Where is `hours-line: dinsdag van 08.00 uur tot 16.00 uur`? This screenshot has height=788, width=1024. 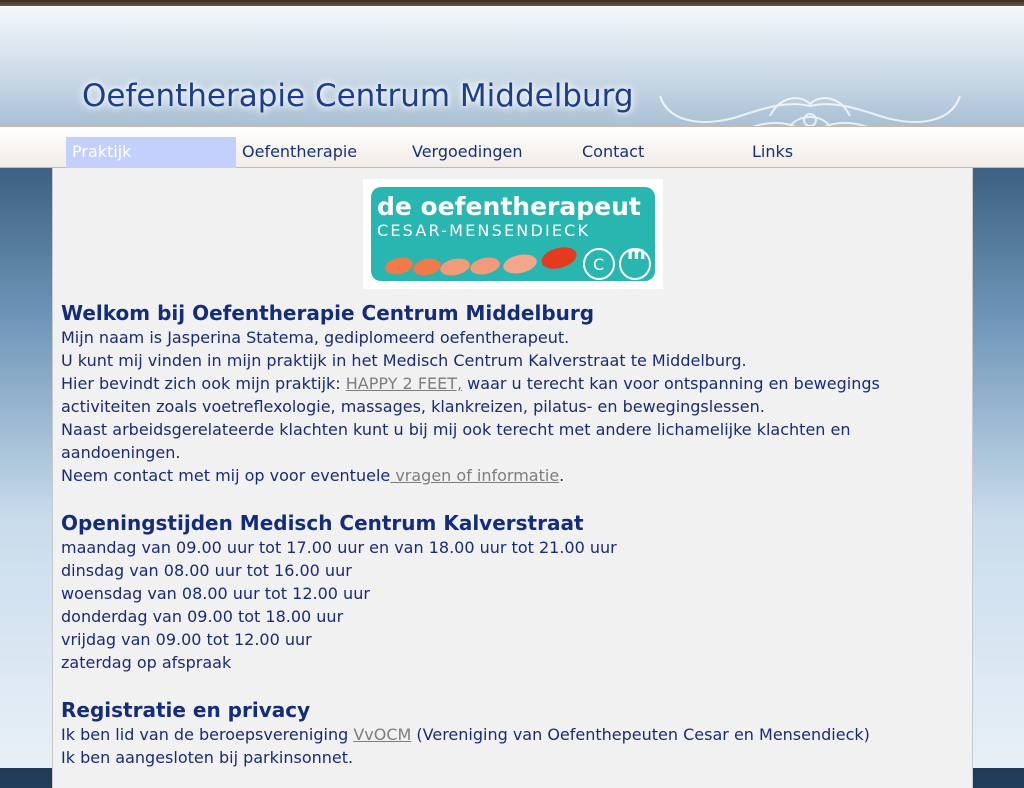
hours-line: dinsdag van 08.00 uur tot 16.00 uur is located at coordinates (206, 570).